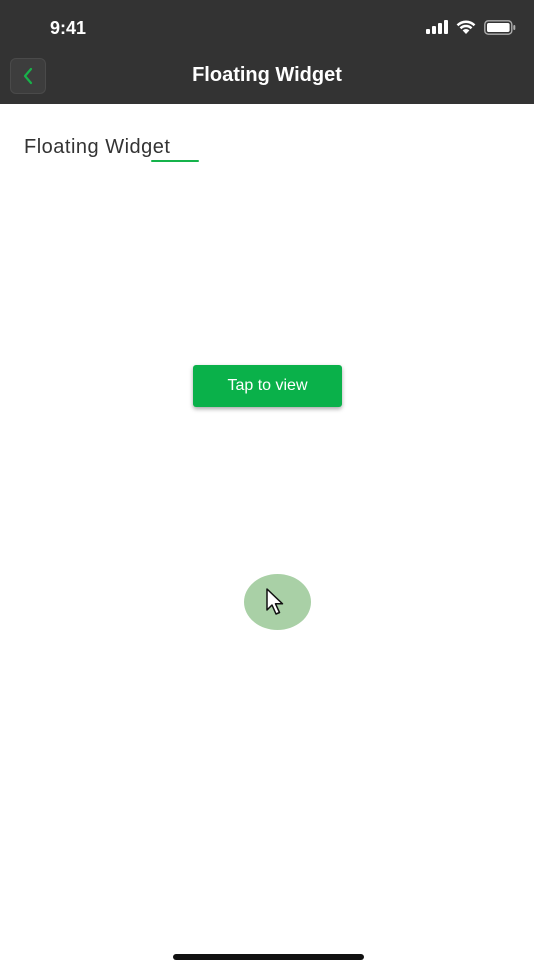  I want to click on tap-to-view-button: Tap to view, so click(267, 386).